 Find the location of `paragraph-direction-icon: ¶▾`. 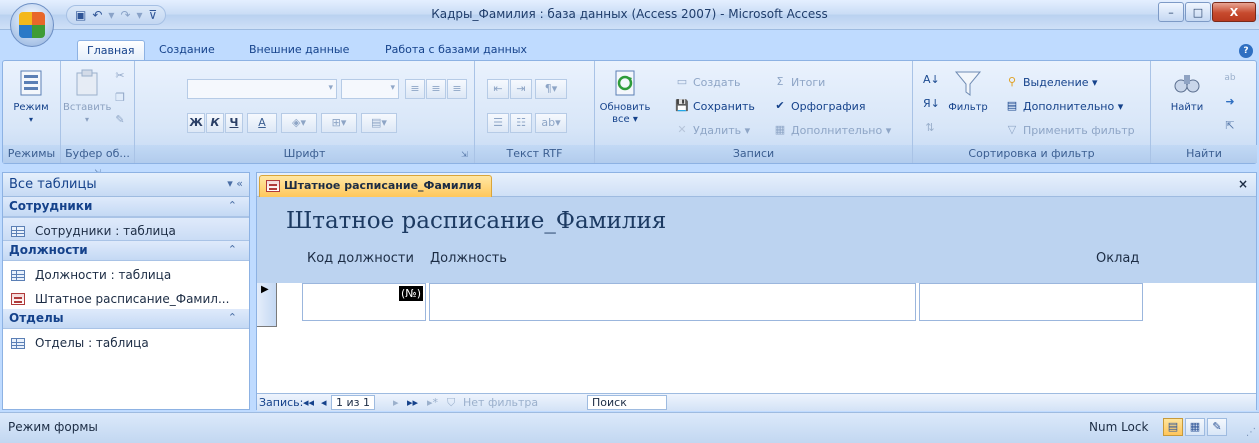

paragraph-direction-icon: ¶▾ is located at coordinates (551, 89).